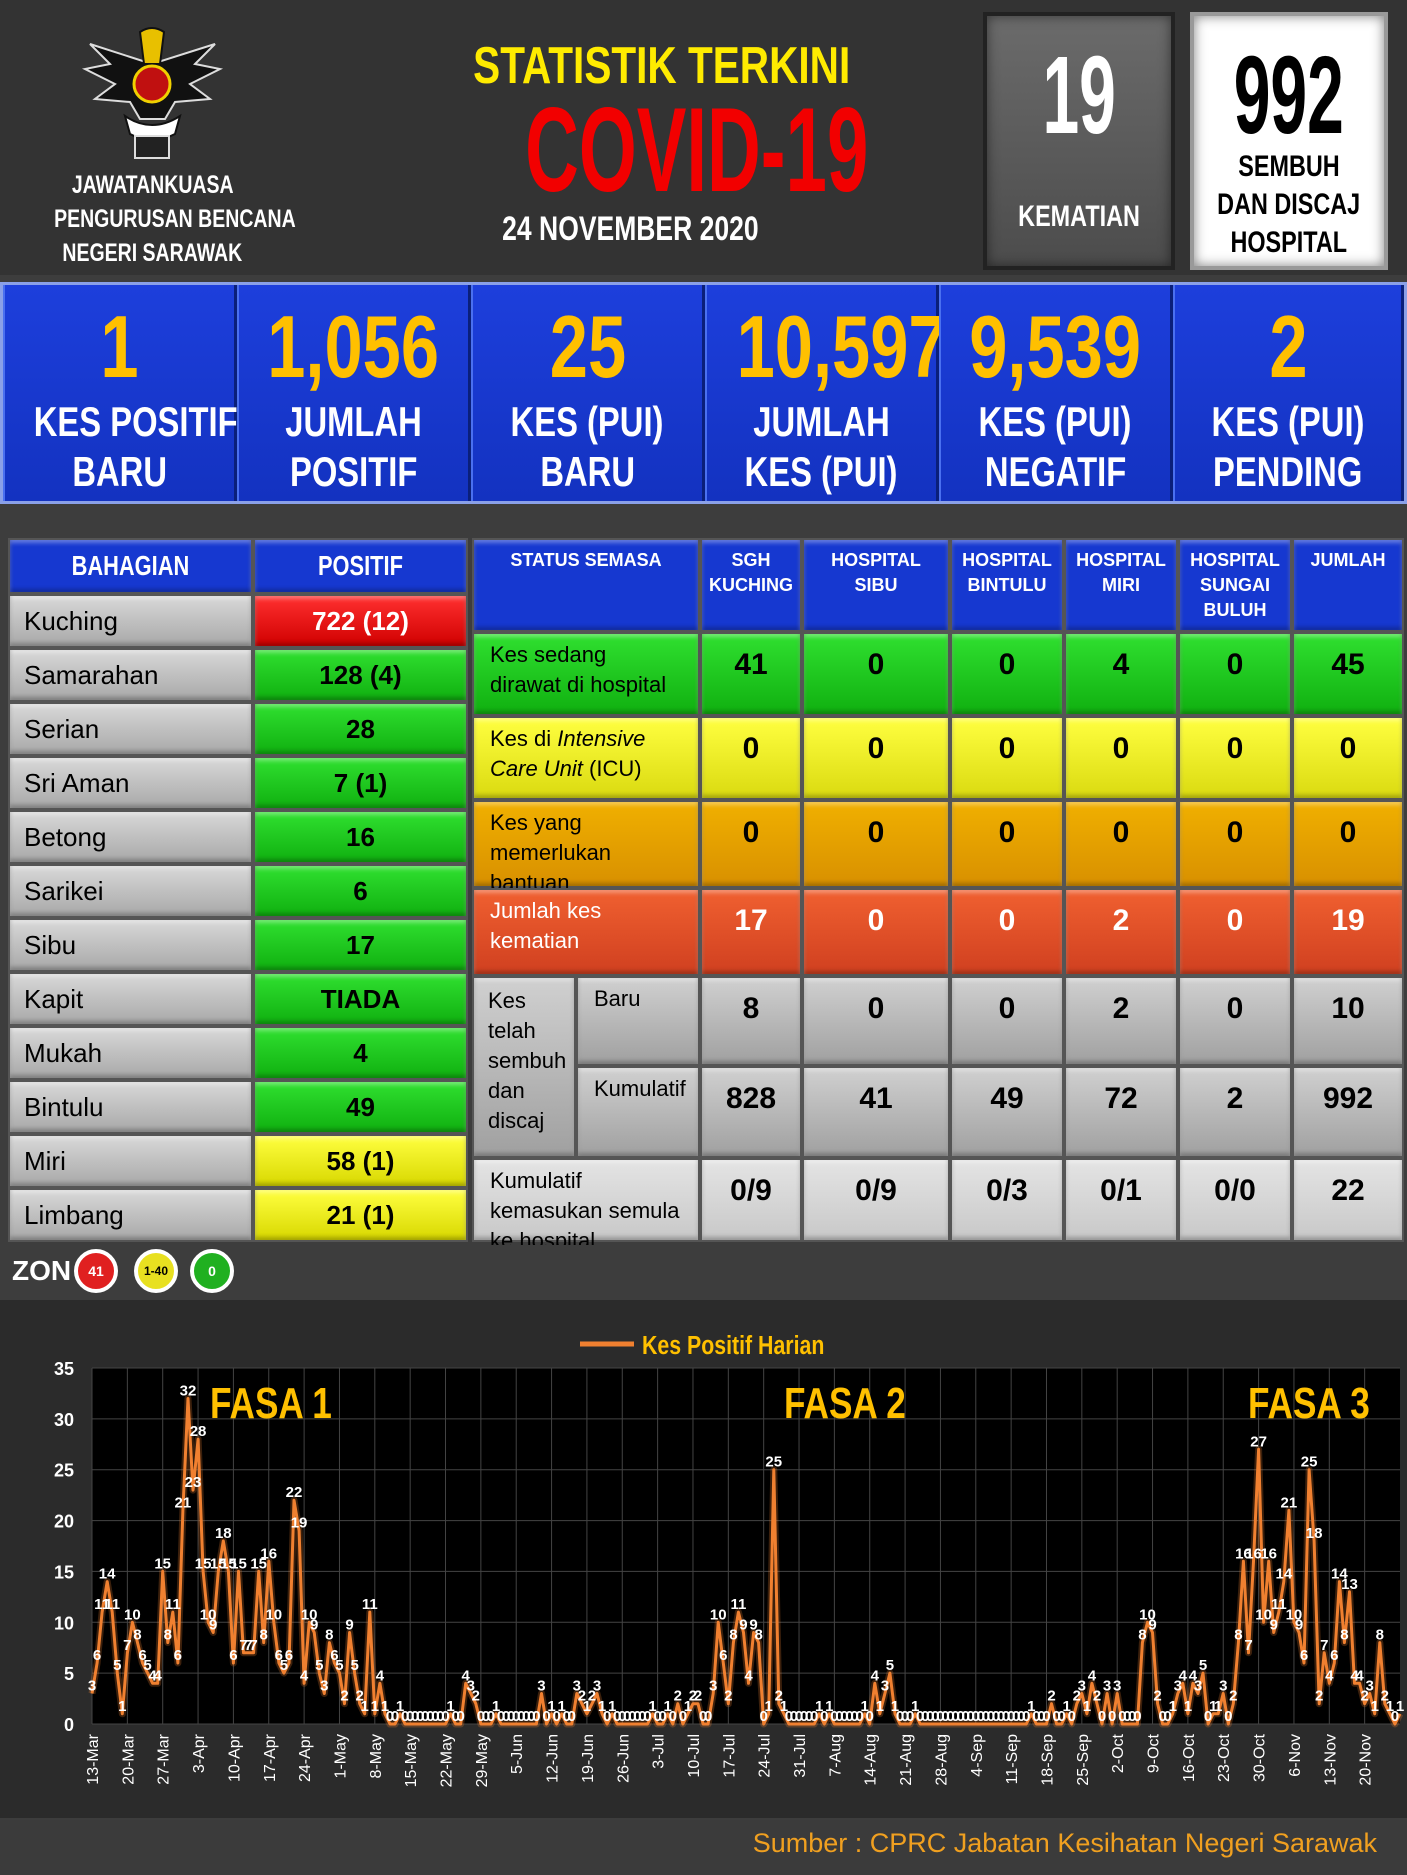 Image resolution: width=1407 pixels, height=1875 pixels. Describe the element at coordinates (845, 1403) in the screenshot. I see `phase-label: FASA 2` at that location.